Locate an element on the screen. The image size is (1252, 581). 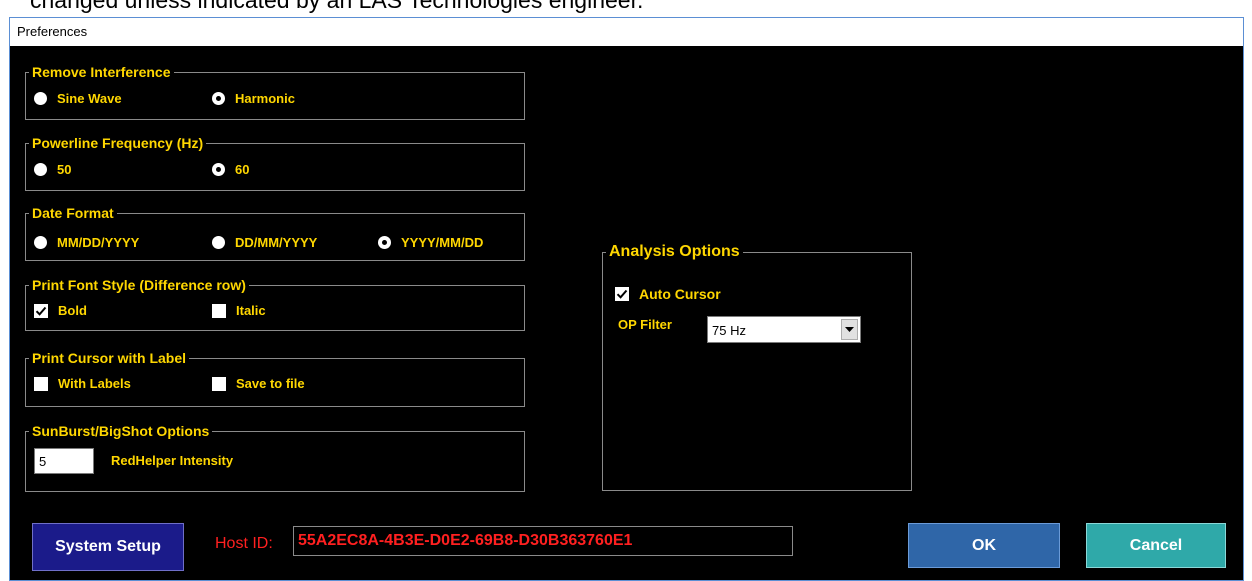
radio-dd-mm-yyyy: DD/MM/YYYY is located at coordinates (264, 242).